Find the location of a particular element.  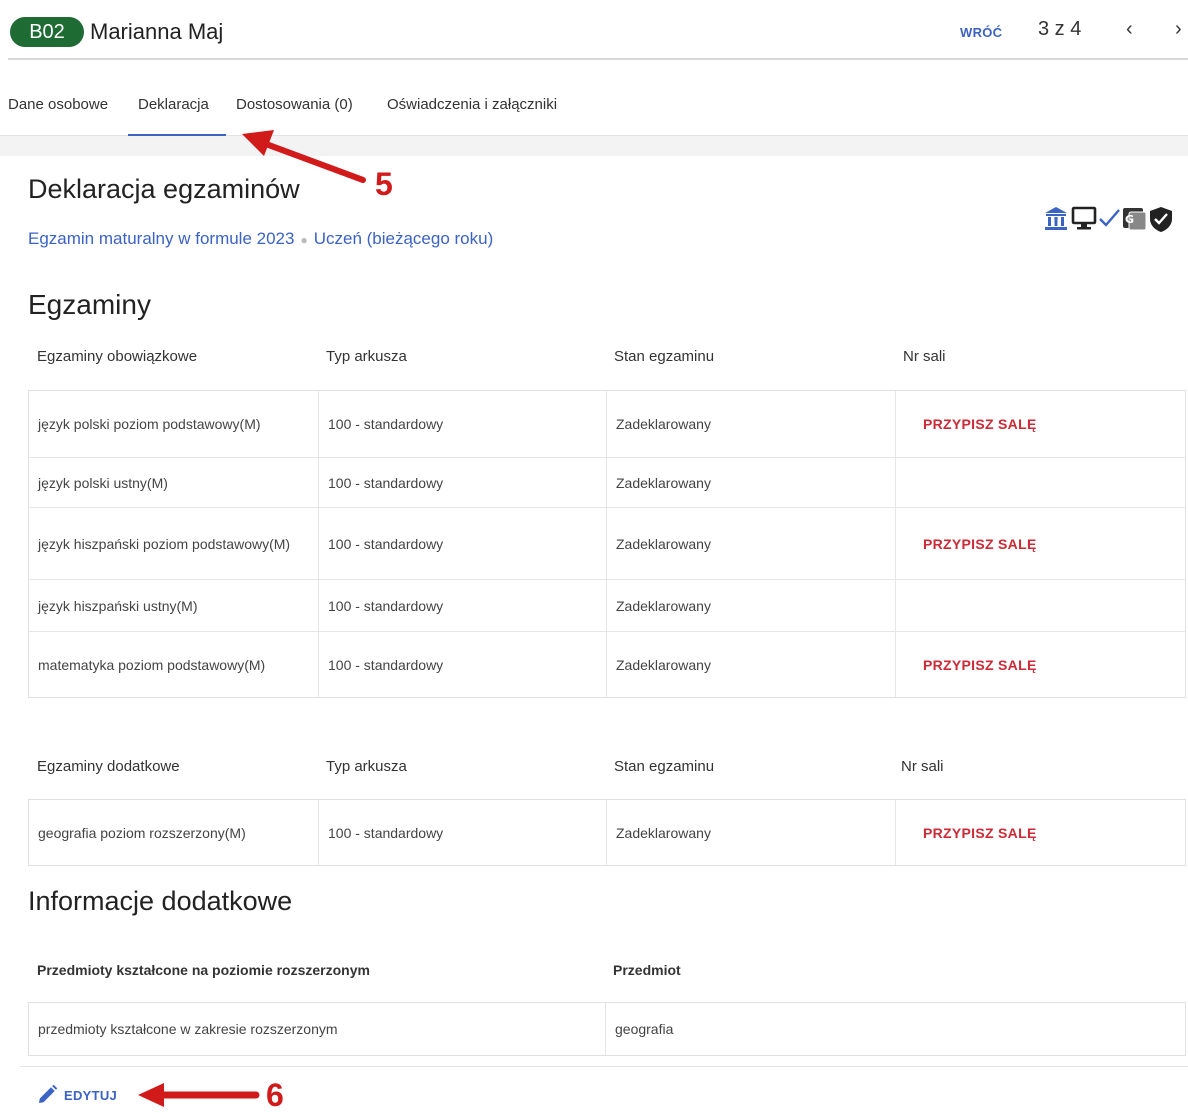

column-header: Przedmiot is located at coordinates (647, 970).